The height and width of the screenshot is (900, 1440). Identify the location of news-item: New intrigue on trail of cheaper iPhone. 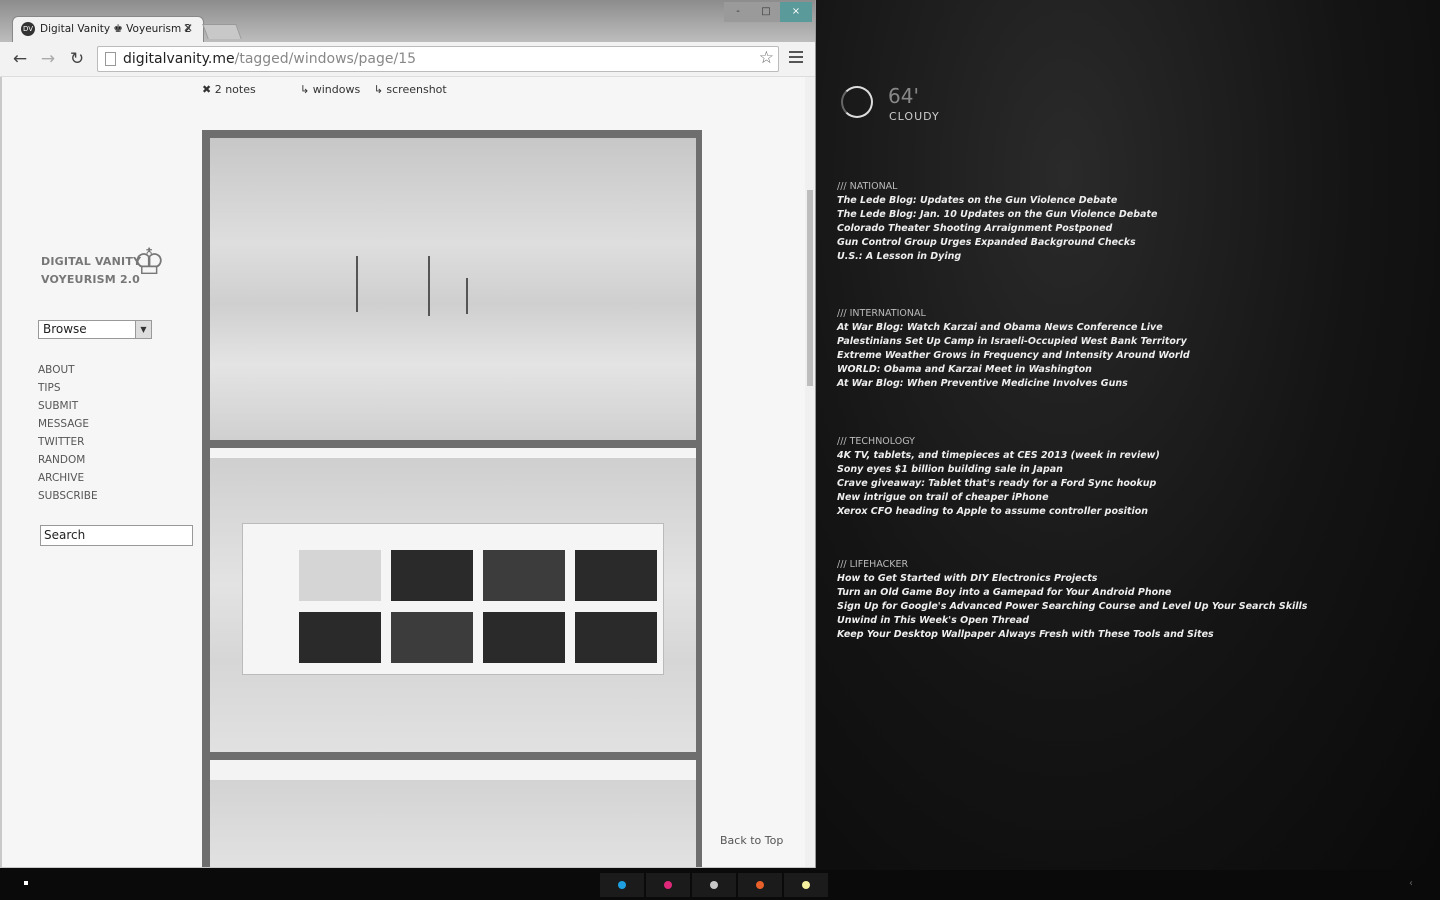
(998, 498).